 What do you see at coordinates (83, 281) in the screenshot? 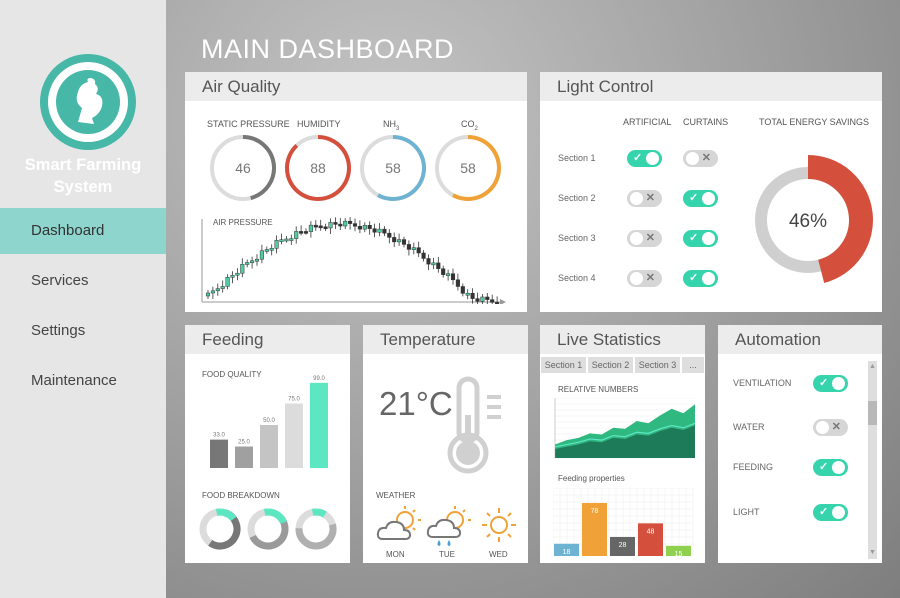
I see `nav-services: Services` at bounding box center [83, 281].